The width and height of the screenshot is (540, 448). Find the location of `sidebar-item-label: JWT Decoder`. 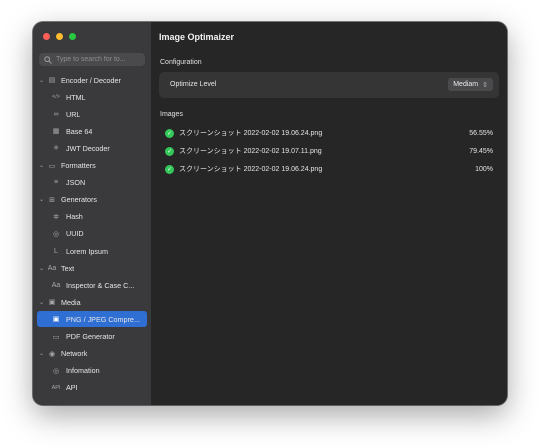

sidebar-item-label: JWT Decoder is located at coordinates (88, 148).